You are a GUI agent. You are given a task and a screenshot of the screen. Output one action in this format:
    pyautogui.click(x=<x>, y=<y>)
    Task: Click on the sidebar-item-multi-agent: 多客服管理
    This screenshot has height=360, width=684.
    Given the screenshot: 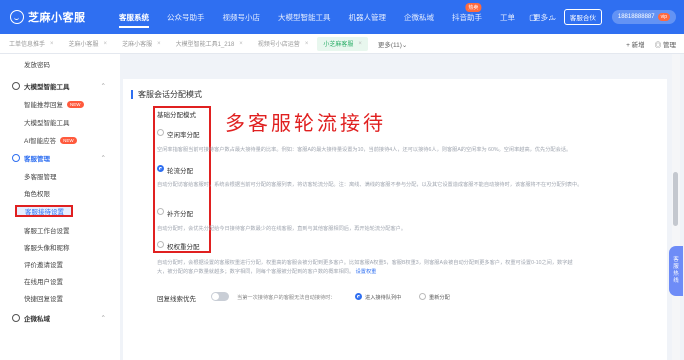 What is the action you would take?
    pyautogui.click(x=60, y=176)
    